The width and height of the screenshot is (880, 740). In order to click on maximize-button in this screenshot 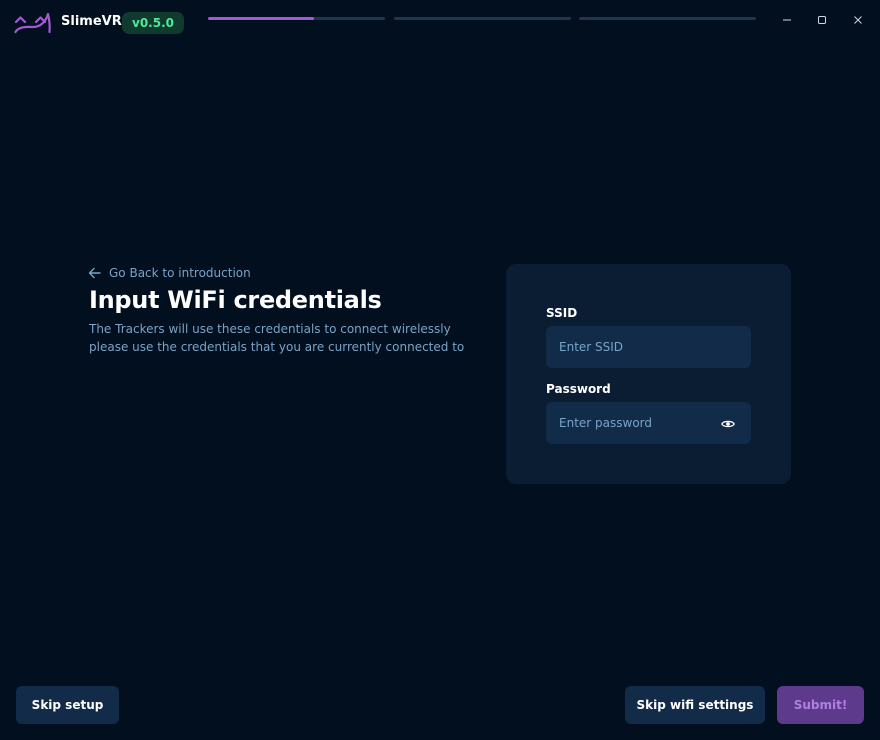, I will do `click(822, 20)`.